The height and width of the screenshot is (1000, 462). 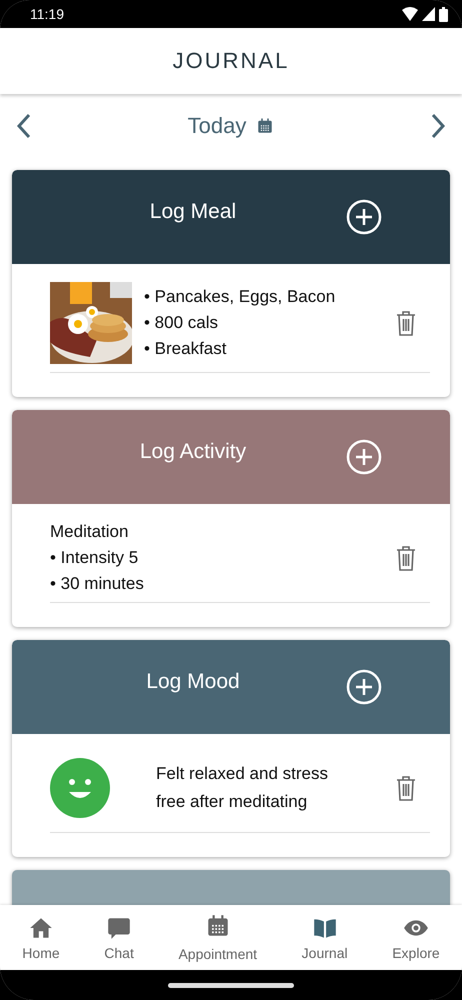 What do you see at coordinates (80, 788) in the screenshot?
I see `smiley-icon` at bounding box center [80, 788].